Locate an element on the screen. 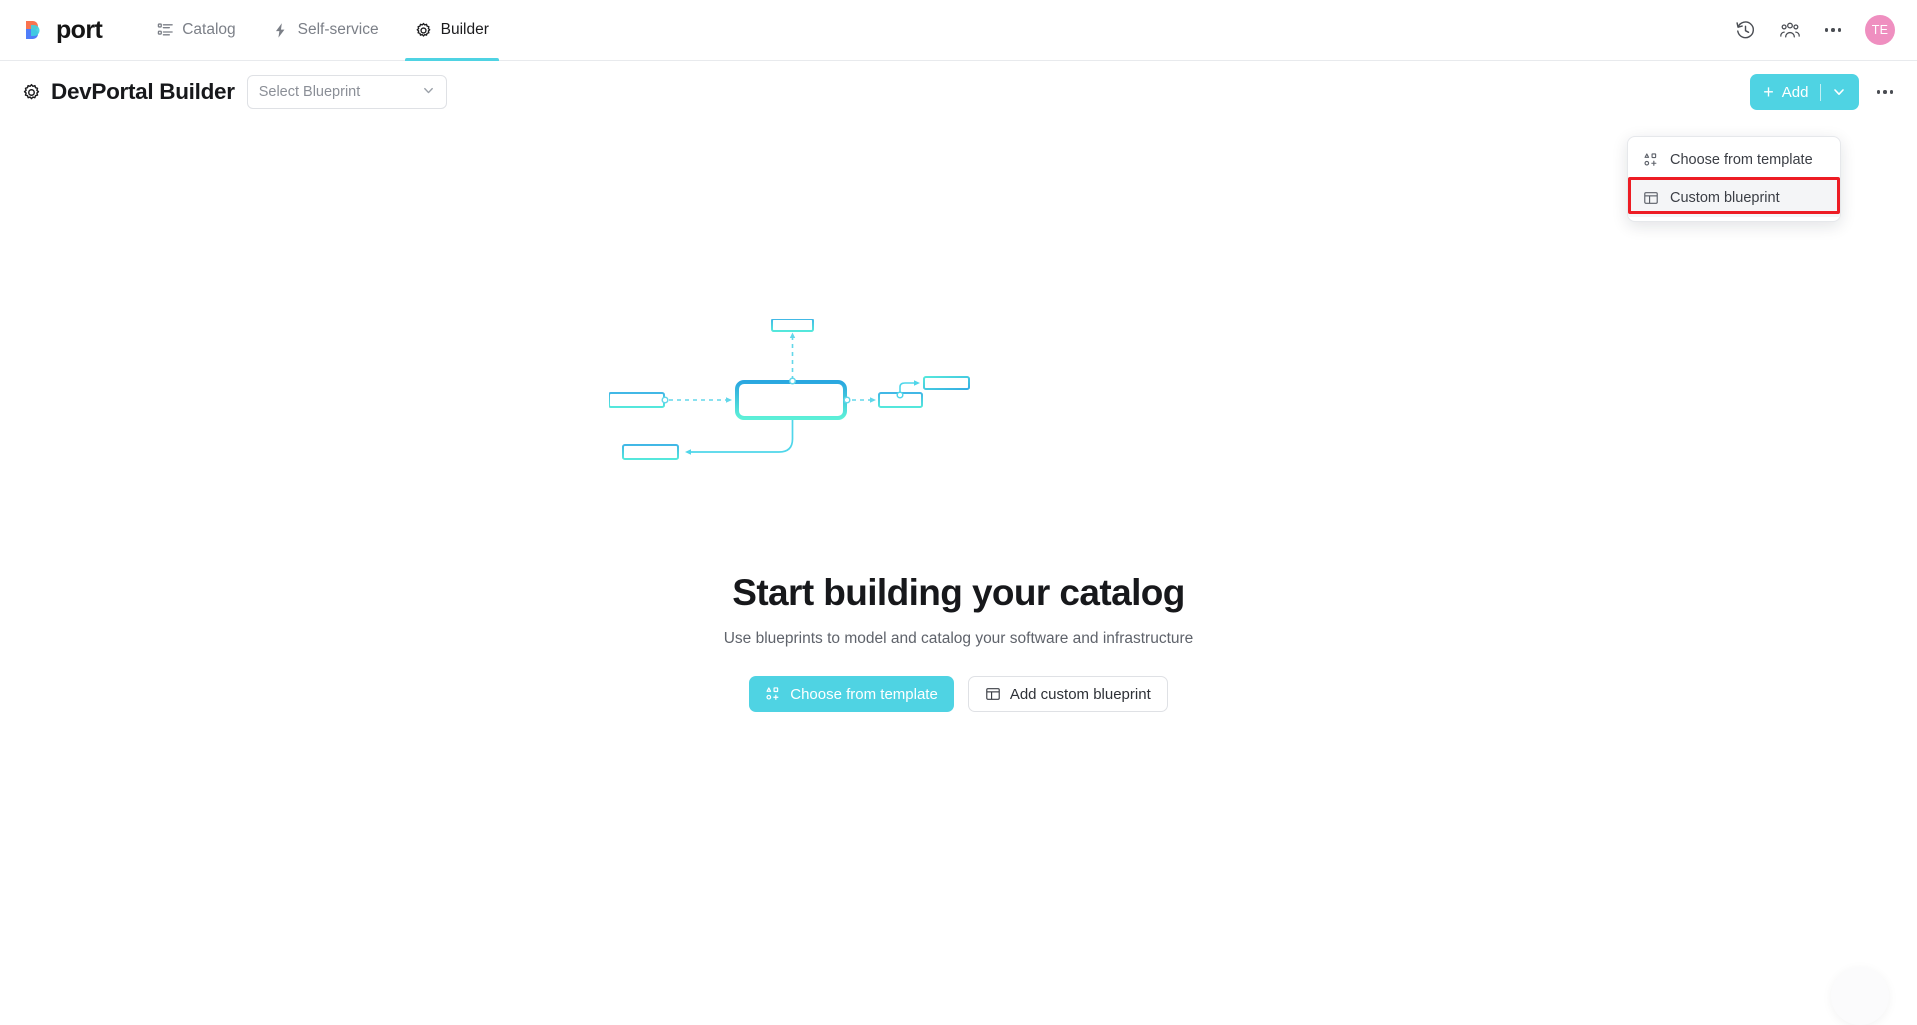 The height and width of the screenshot is (1025, 1917). add-custom-blueprint-button: Add custom blueprint is located at coordinates (1068, 694).